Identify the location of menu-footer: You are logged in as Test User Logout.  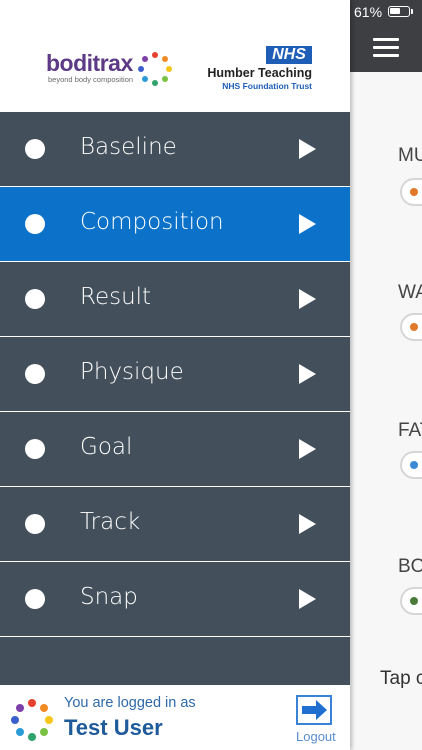
(175, 717).